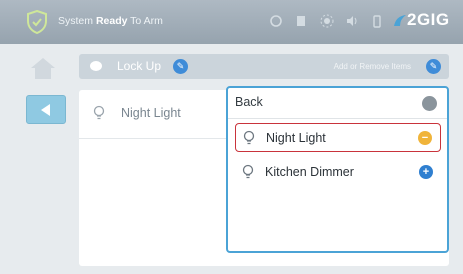 This screenshot has height=274, width=463. What do you see at coordinates (338, 137) in the screenshot?
I see `menu-item-night-light: Night Light −` at bounding box center [338, 137].